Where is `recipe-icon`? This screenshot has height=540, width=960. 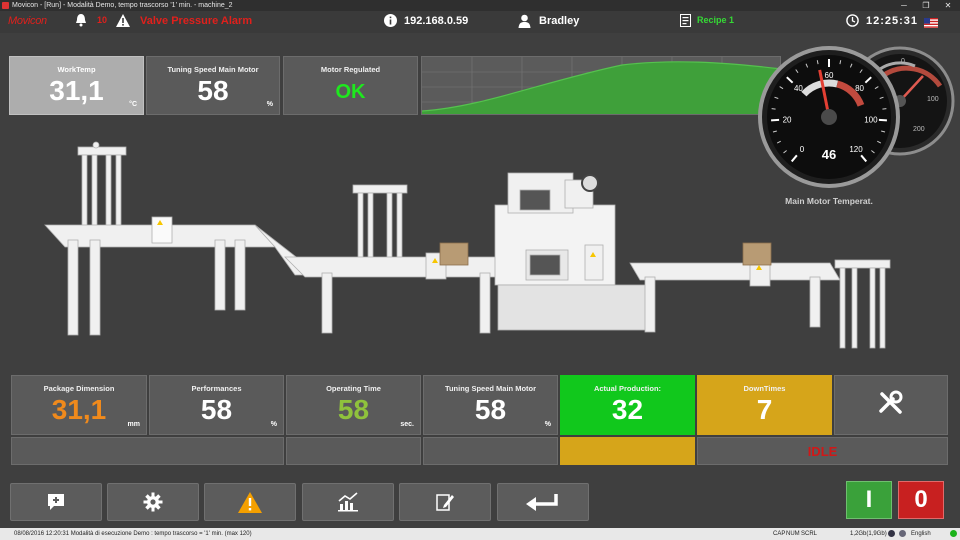 recipe-icon is located at coordinates (685, 23).